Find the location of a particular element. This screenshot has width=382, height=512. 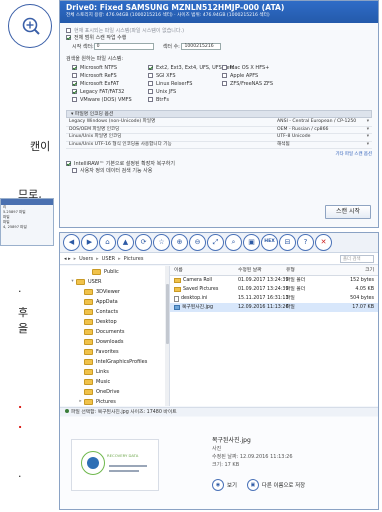

tree-node-label: Documents is located at coordinates (110, 332).